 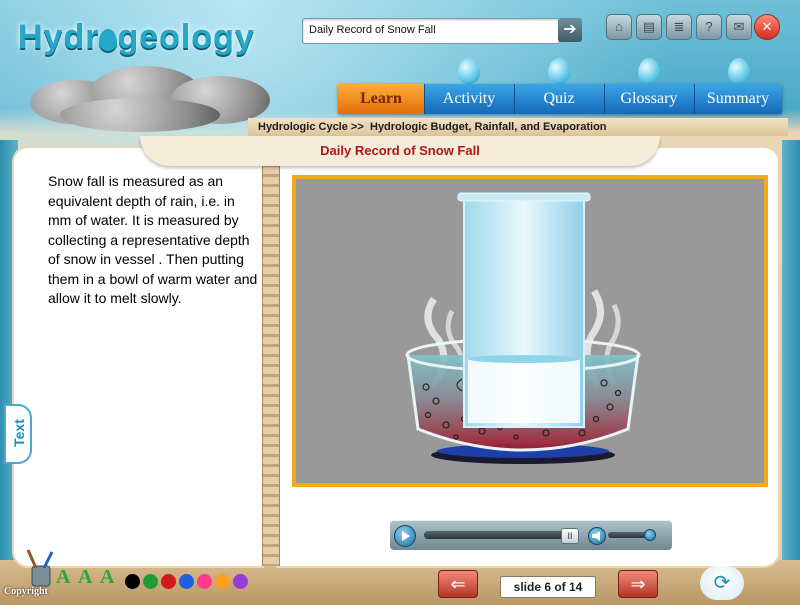 What do you see at coordinates (204, 581) in the screenshot?
I see `color-swatch-pink` at bounding box center [204, 581].